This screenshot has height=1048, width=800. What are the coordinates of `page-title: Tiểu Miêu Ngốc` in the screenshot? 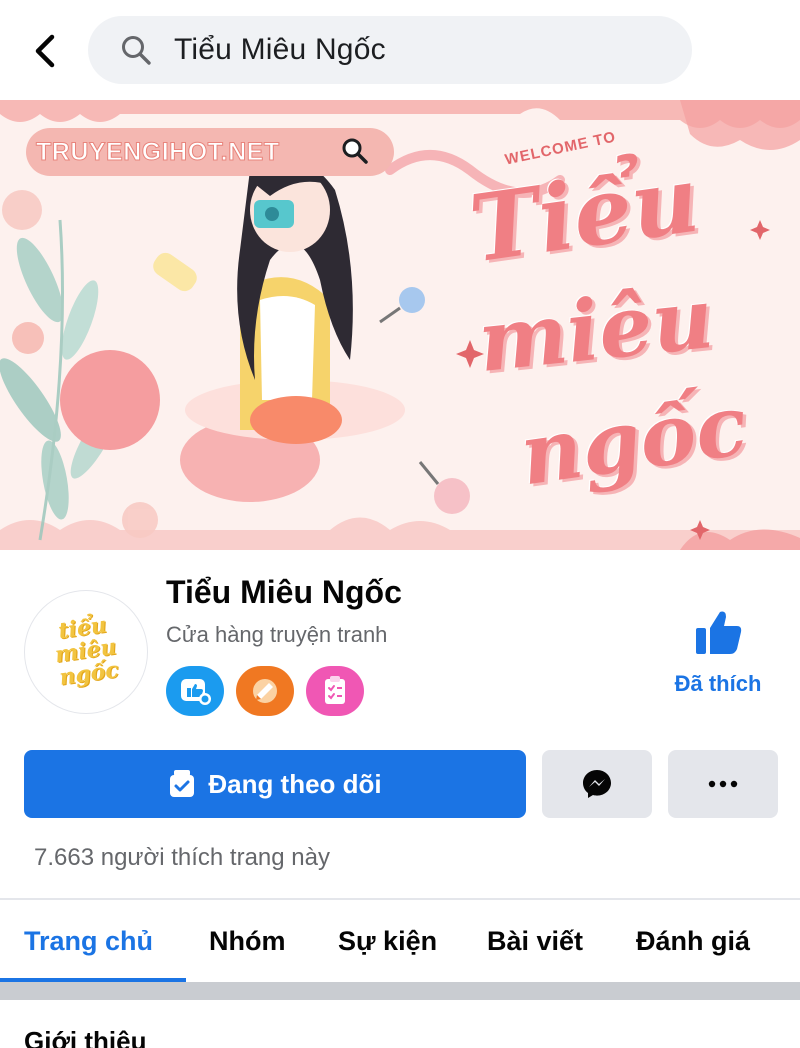 It's located at (284, 592).